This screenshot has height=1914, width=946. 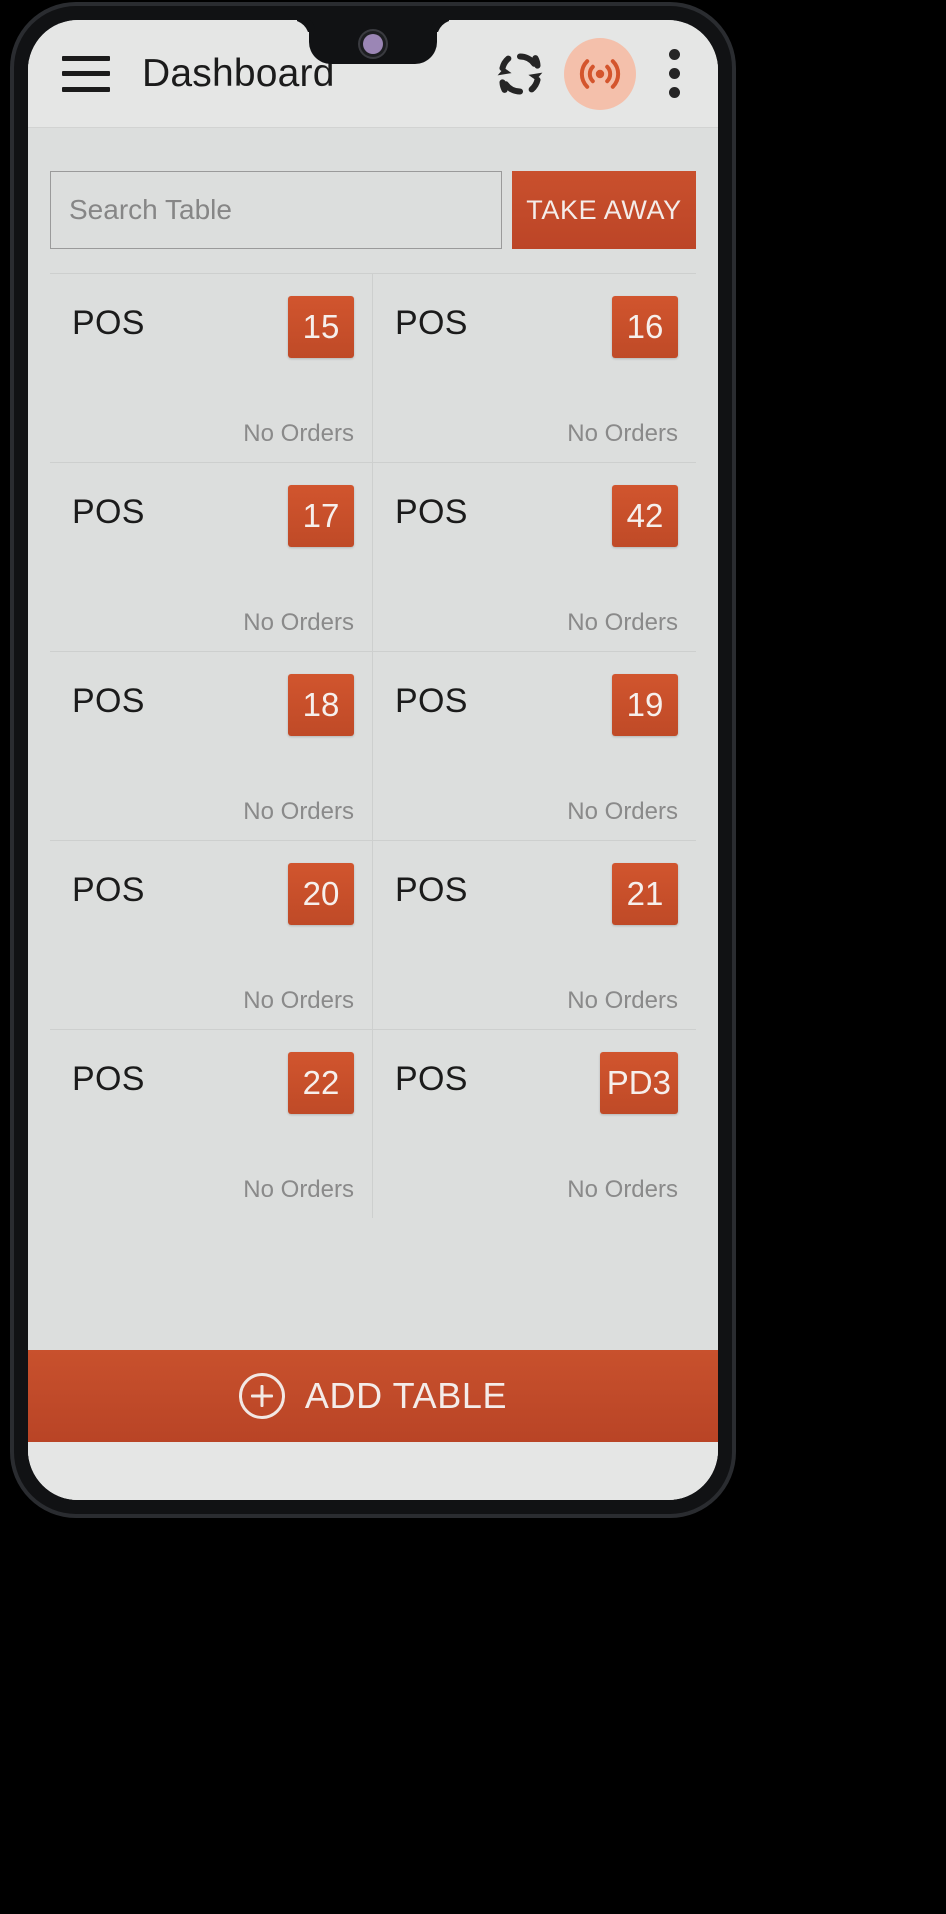 I want to click on card-top: POS 17, so click(x=213, y=516).